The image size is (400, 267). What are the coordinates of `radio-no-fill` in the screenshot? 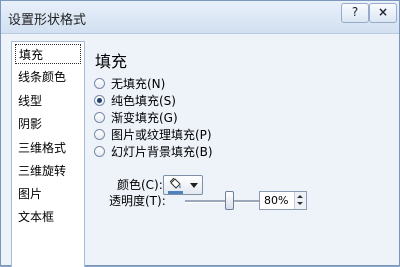 It's located at (99, 83).